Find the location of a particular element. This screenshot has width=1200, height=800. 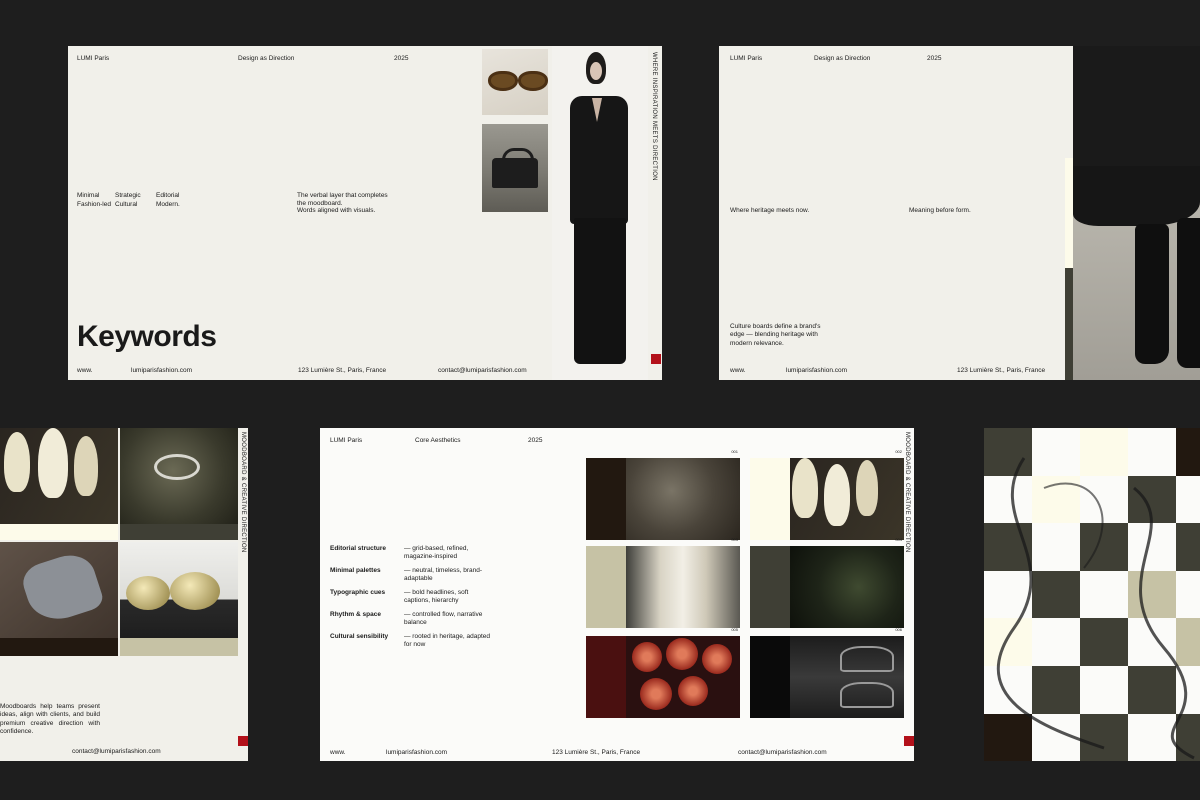

tile-number: 003 is located at coordinates (734, 539).